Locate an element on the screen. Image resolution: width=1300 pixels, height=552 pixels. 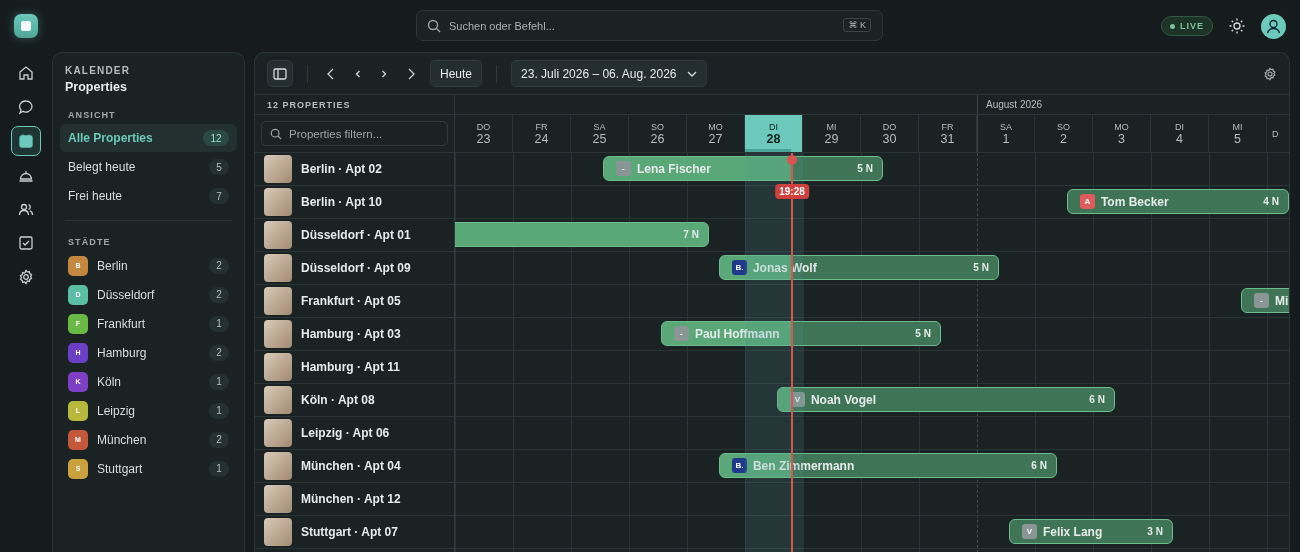
checkbox-icon is located at coordinates (26, 243).